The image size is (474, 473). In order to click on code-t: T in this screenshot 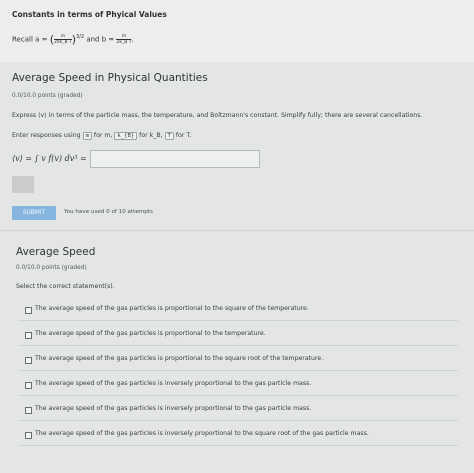, I will do `click(169, 136)`.